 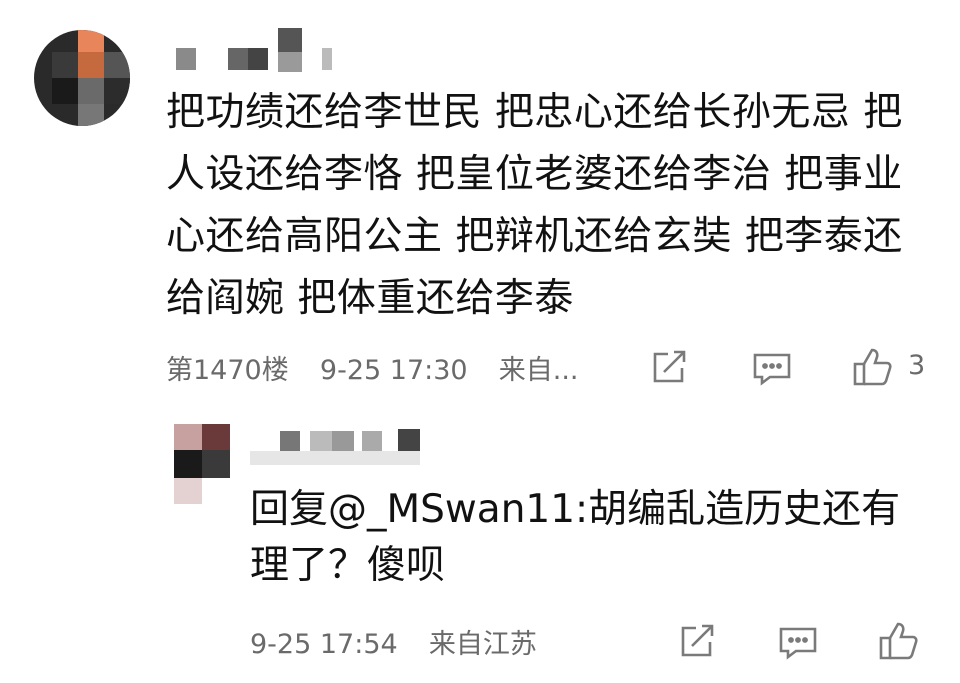 I want to click on floor-number: 第1470楼, so click(x=227, y=370).